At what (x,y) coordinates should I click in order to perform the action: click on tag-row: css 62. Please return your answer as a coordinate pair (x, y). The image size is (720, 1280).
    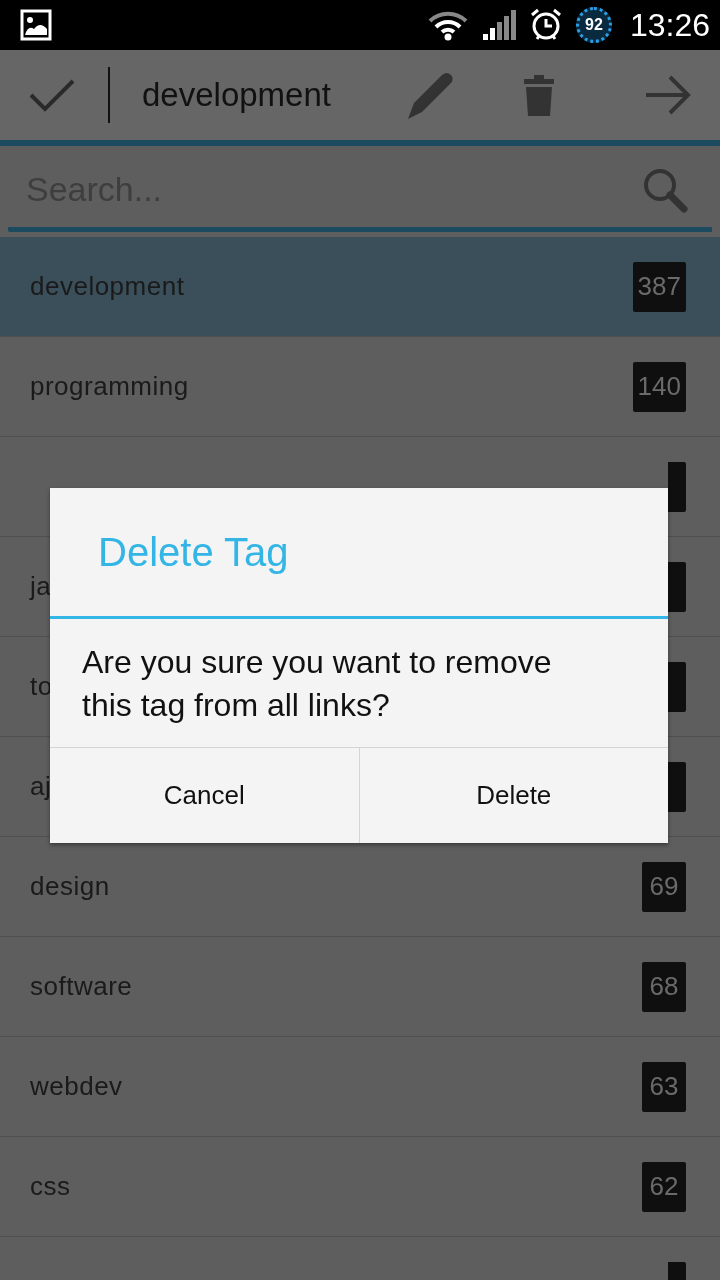
    Looking at the image, I should click on (360, 1187).